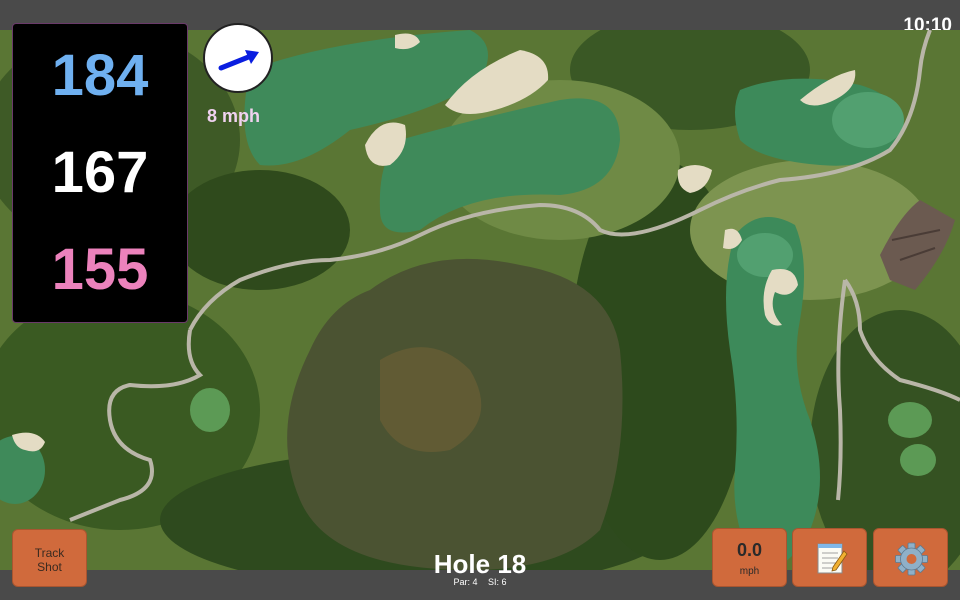 This screenshot has width=960, height=600. I want to click on wind-speed-value: 0.0, so click(749, 550).